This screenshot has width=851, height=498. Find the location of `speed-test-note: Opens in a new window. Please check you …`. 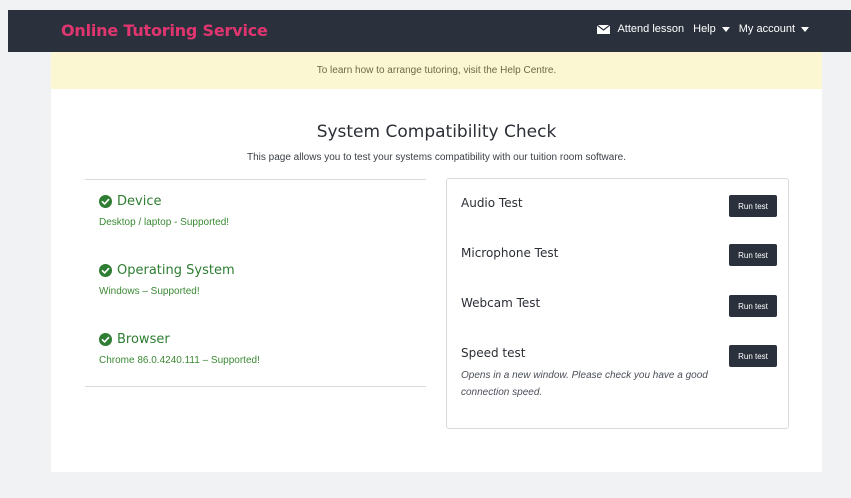

speed-test-note: Opens in a new window. Please check you … is located at coordinates (584, 384).